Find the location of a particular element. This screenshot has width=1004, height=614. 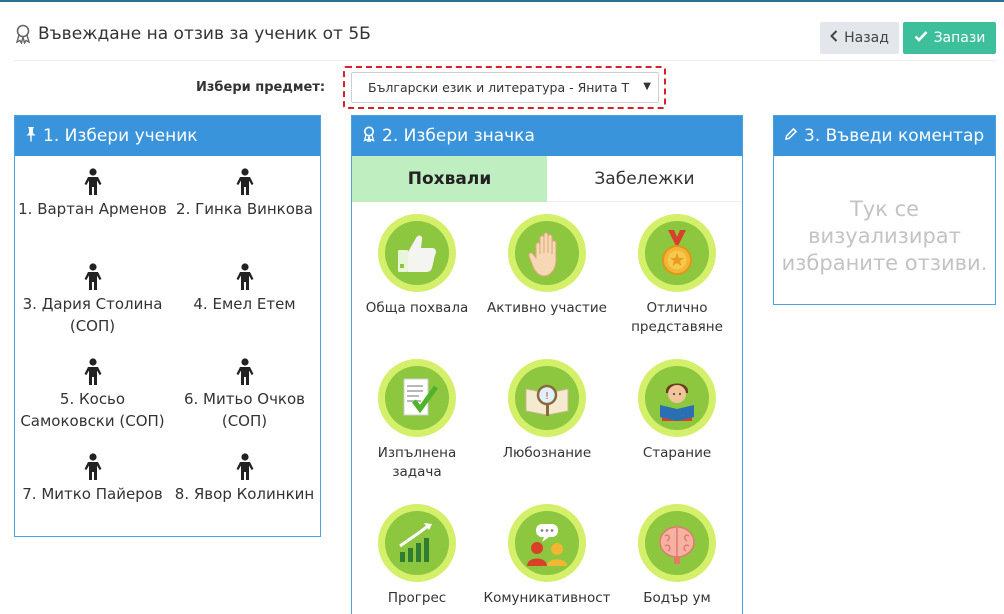

badge-label: Прогрес is located at coordinates (417, 598).